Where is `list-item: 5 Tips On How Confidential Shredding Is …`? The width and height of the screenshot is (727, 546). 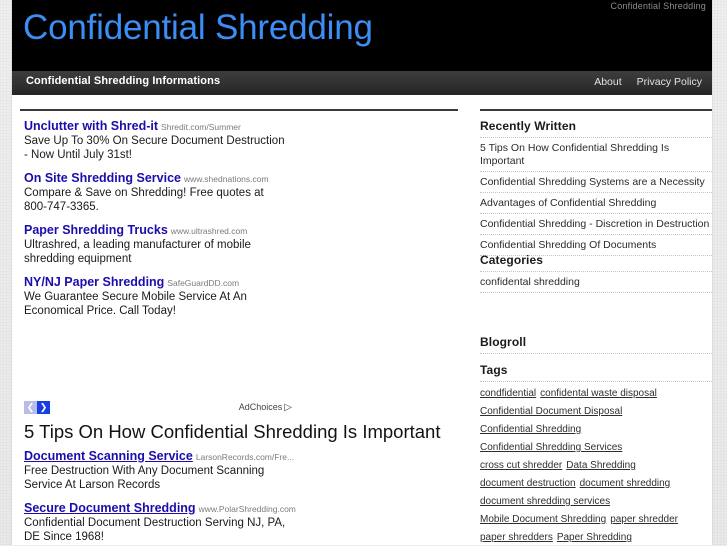
list-item: 5 Tips On How Confidential Shredding Is … is located at coordinates (596, 155).